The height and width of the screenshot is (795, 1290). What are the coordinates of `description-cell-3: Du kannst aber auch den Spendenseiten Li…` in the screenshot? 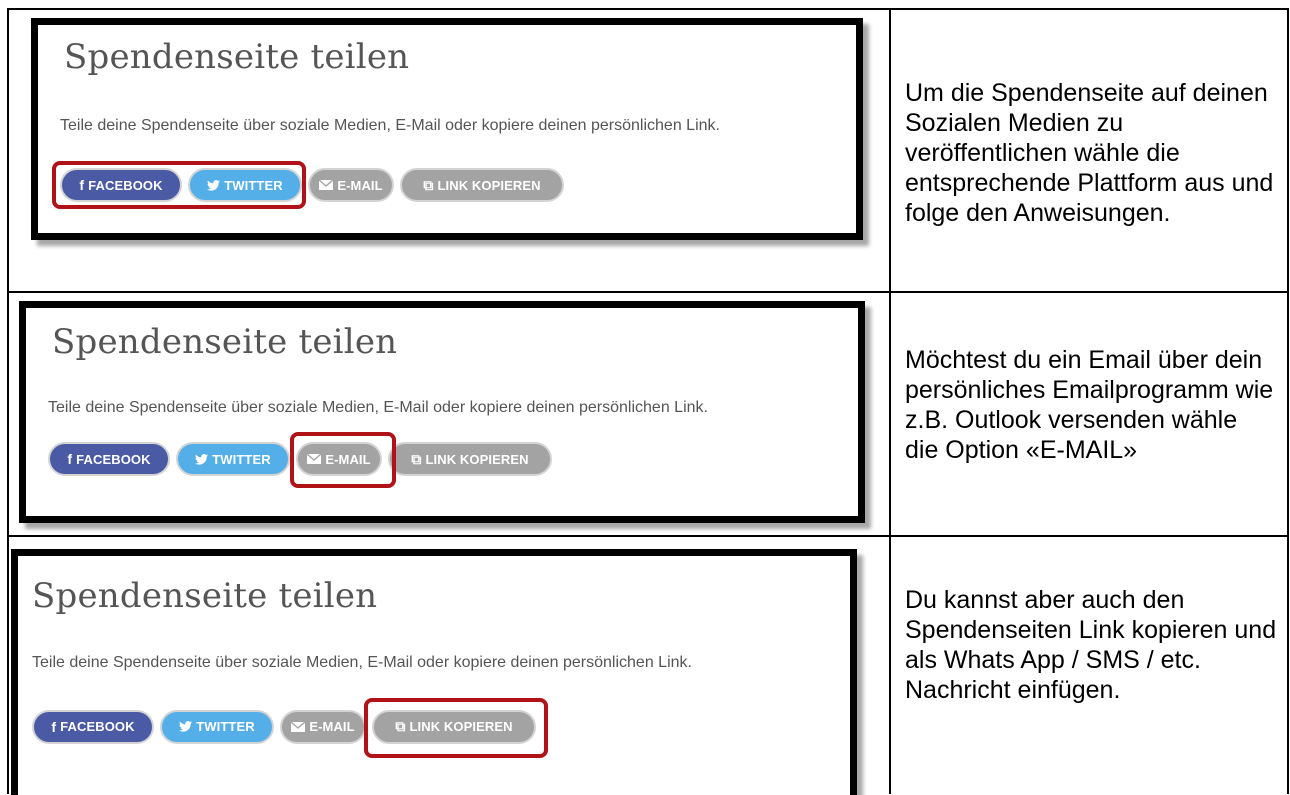 It's located at (1089, 664).